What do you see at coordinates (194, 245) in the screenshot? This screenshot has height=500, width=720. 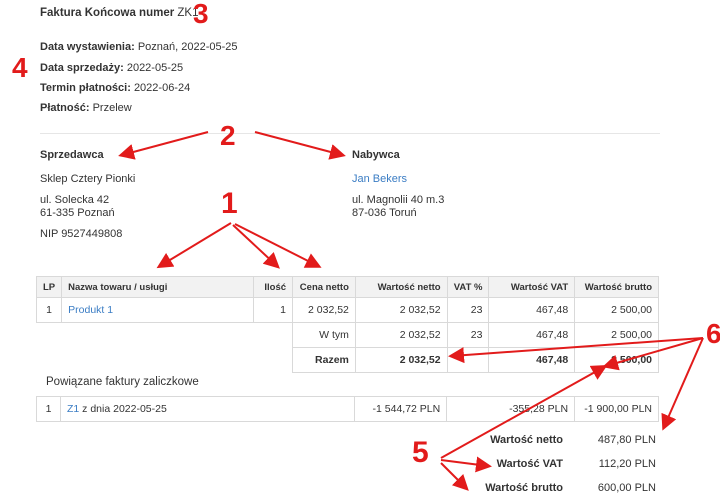 I see `arrow-1-name` at bounding box center [194, 245].